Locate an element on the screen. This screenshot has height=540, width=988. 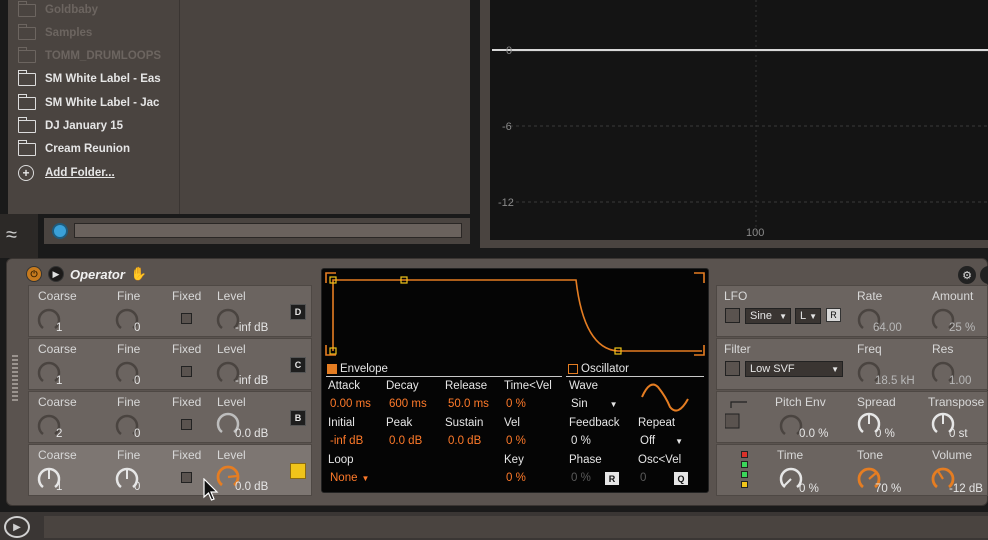
oscvel-label: Osc<Vel is located at coordinates (660, 460).